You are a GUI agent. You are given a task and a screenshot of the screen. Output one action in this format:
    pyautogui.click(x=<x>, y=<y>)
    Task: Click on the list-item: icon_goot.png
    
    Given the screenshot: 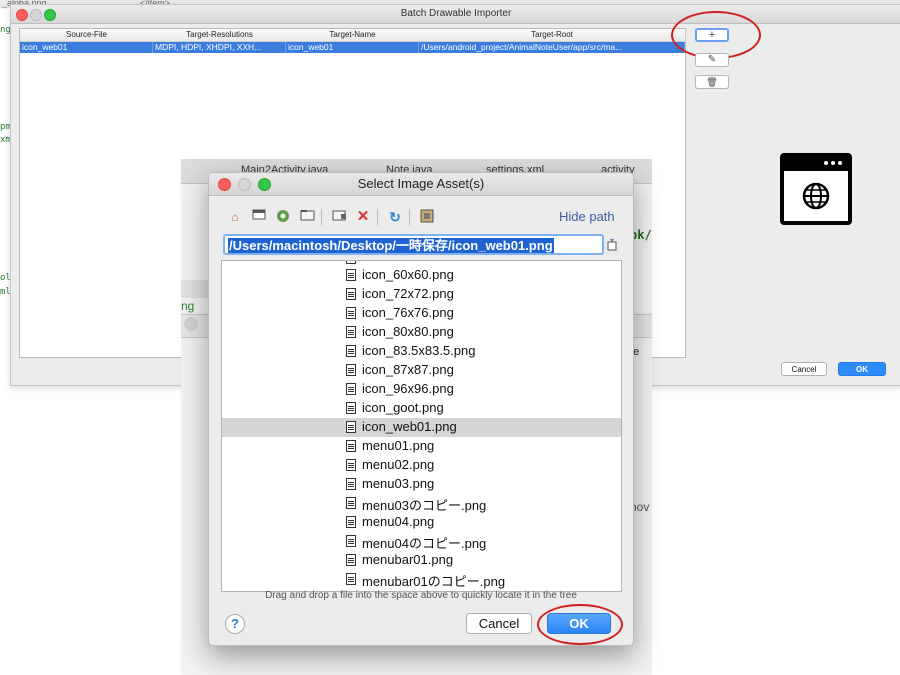 What is the action you would take?
    pyautogui.click(x=421, y=408)
    